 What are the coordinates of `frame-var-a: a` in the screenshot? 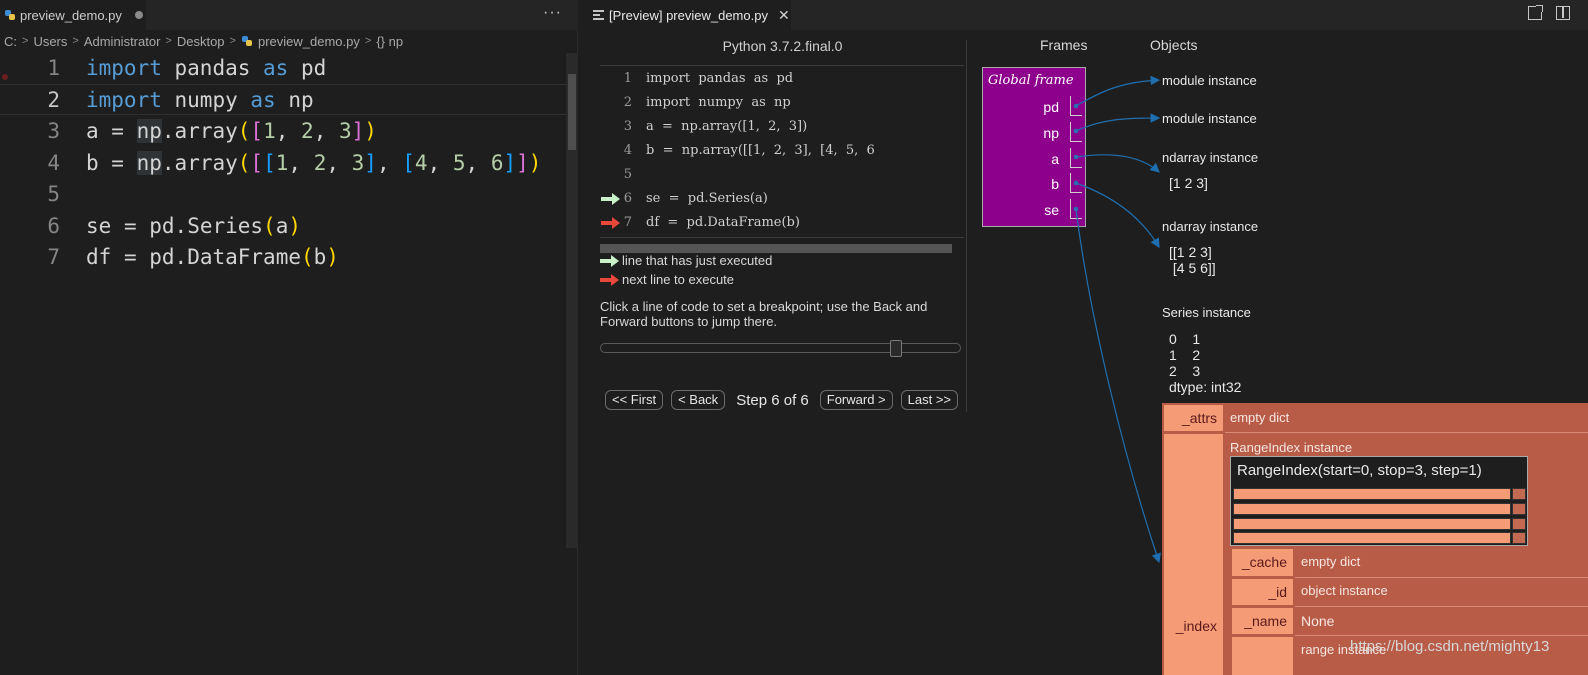 It's located at (1055, 159).